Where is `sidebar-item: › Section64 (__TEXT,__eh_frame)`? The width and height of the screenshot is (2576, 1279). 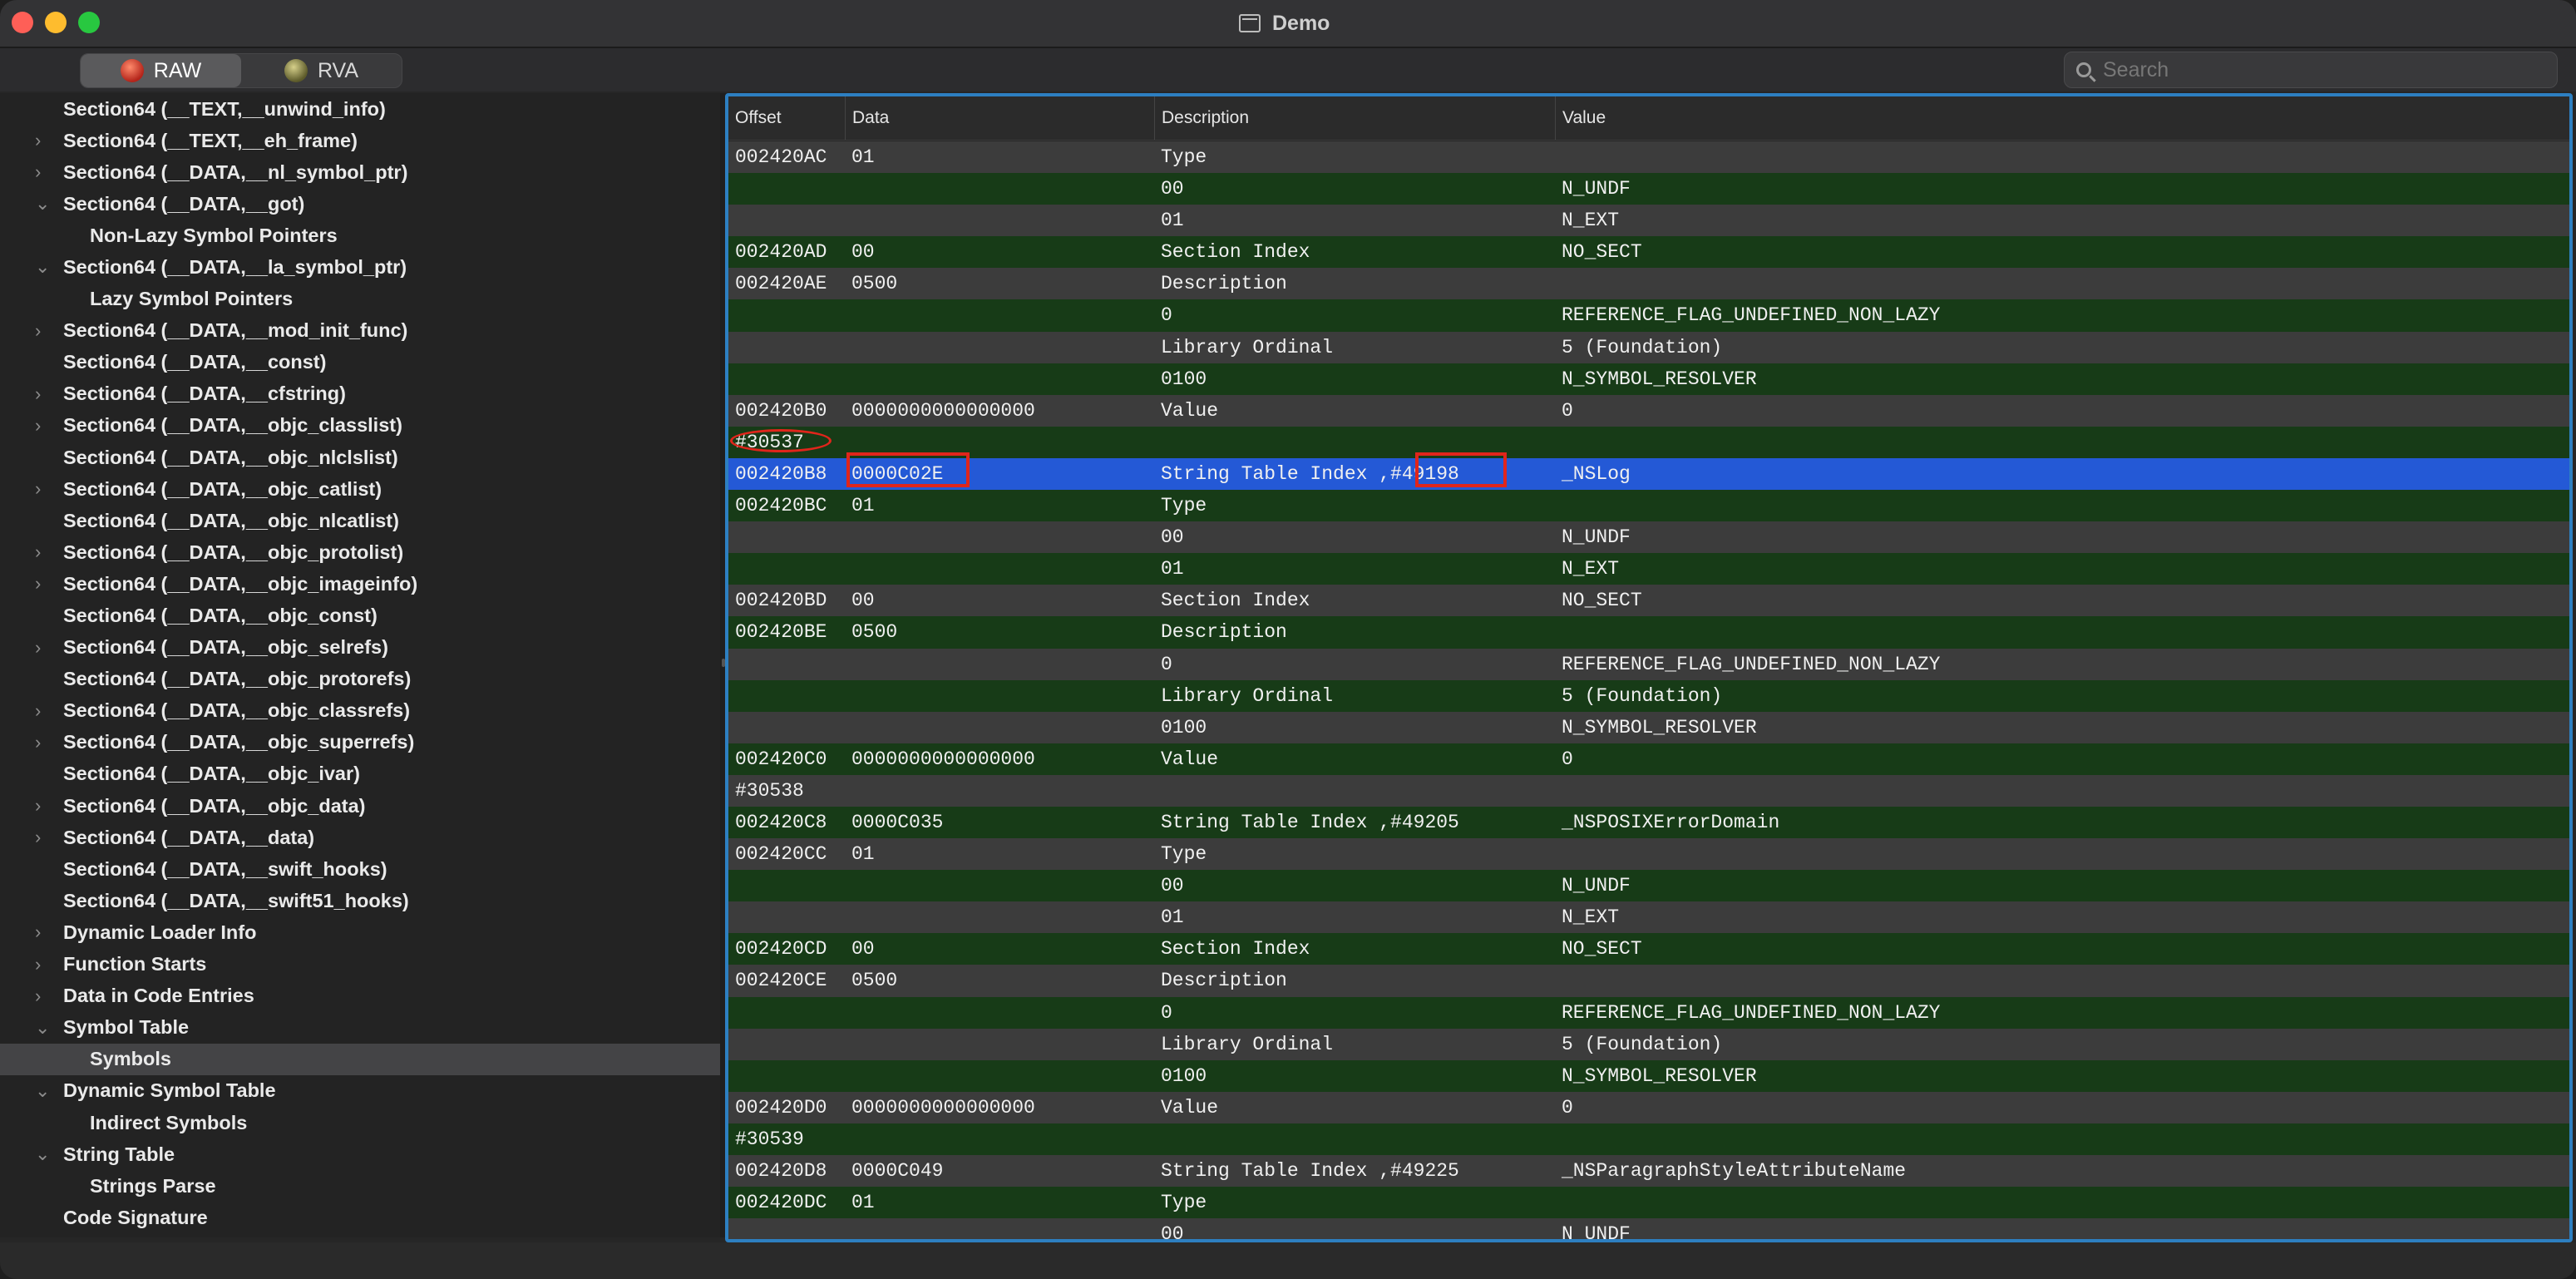
sidebar-item: › Section64 (__TEXT,__eh_frame) is located at coordinates (360, 140).